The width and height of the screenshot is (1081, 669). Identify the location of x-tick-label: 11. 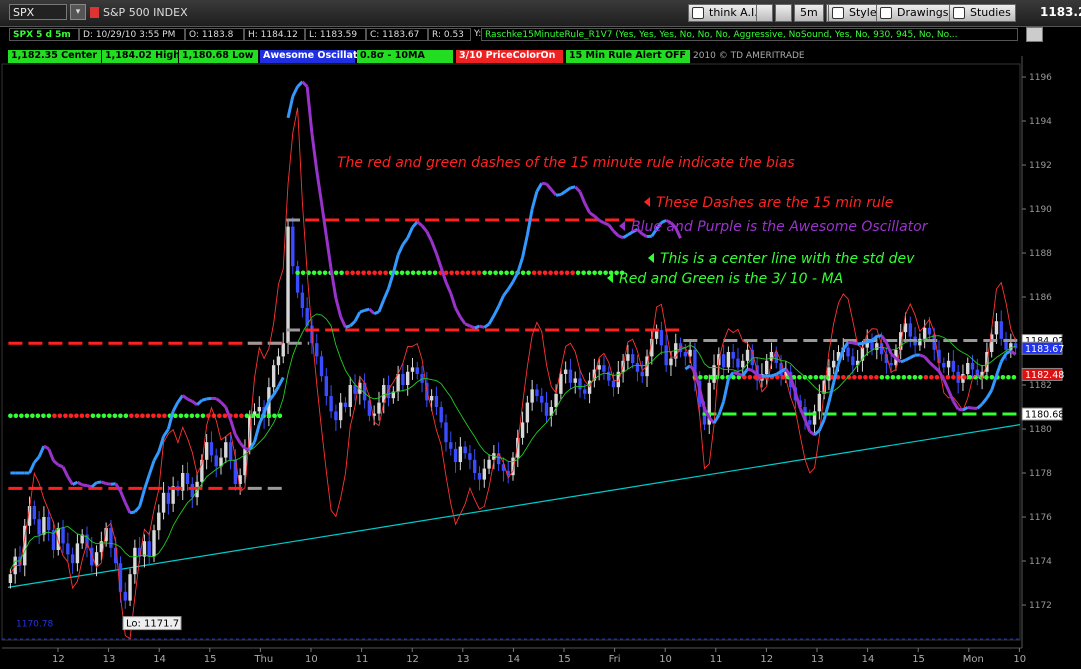
(362, 659).